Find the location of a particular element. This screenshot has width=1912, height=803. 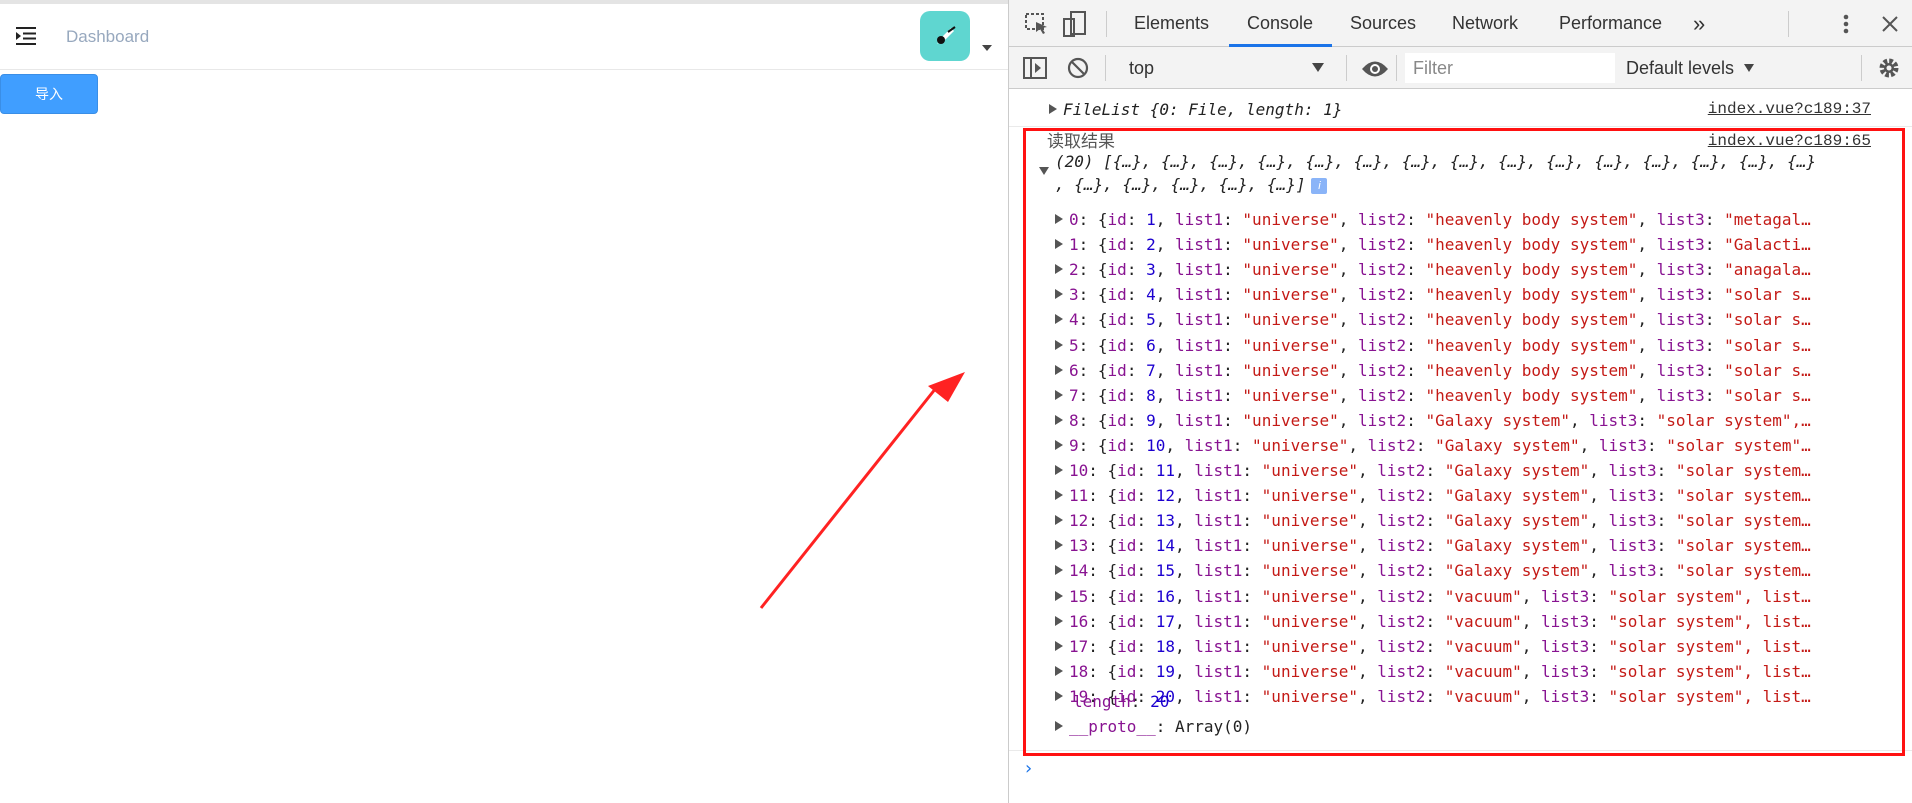

message-divider is located at coordinates (1460, 126).